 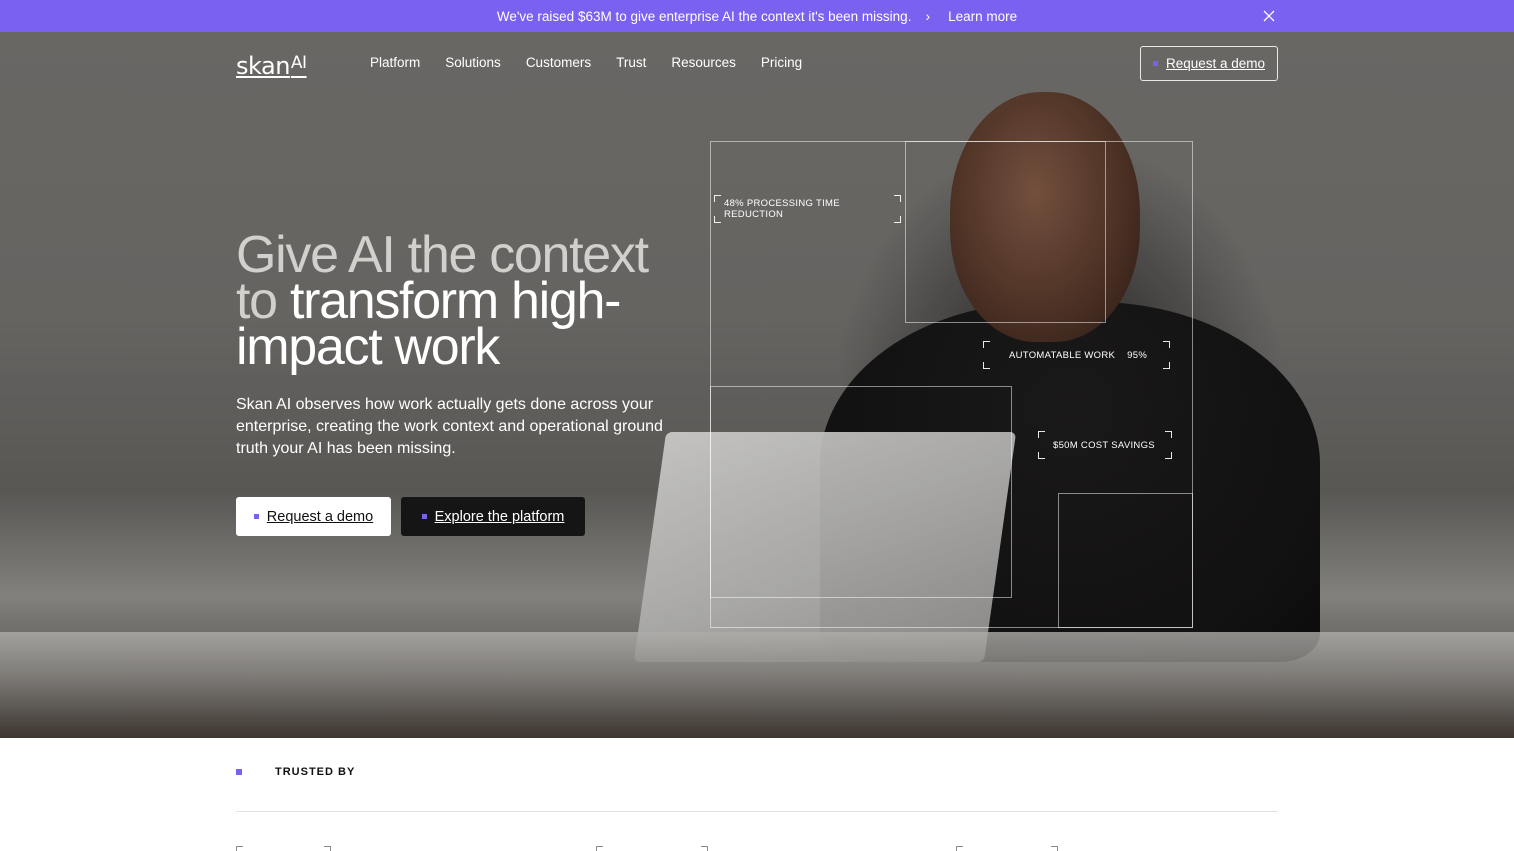 I want to click on nav-request-demo-button: Request a demo, so click(x=1209, y=63).